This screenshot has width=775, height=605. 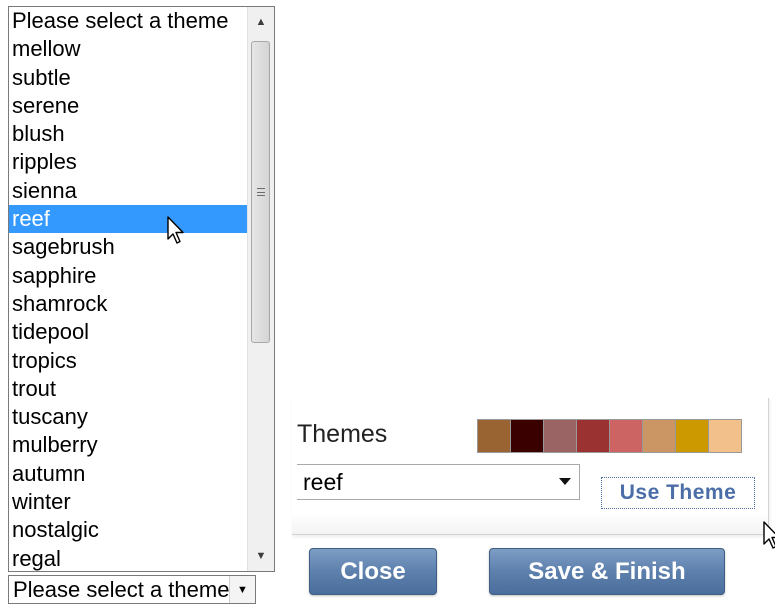 I want to click on theme-option-tuscany: tuscany, so click(x=128, y=417).